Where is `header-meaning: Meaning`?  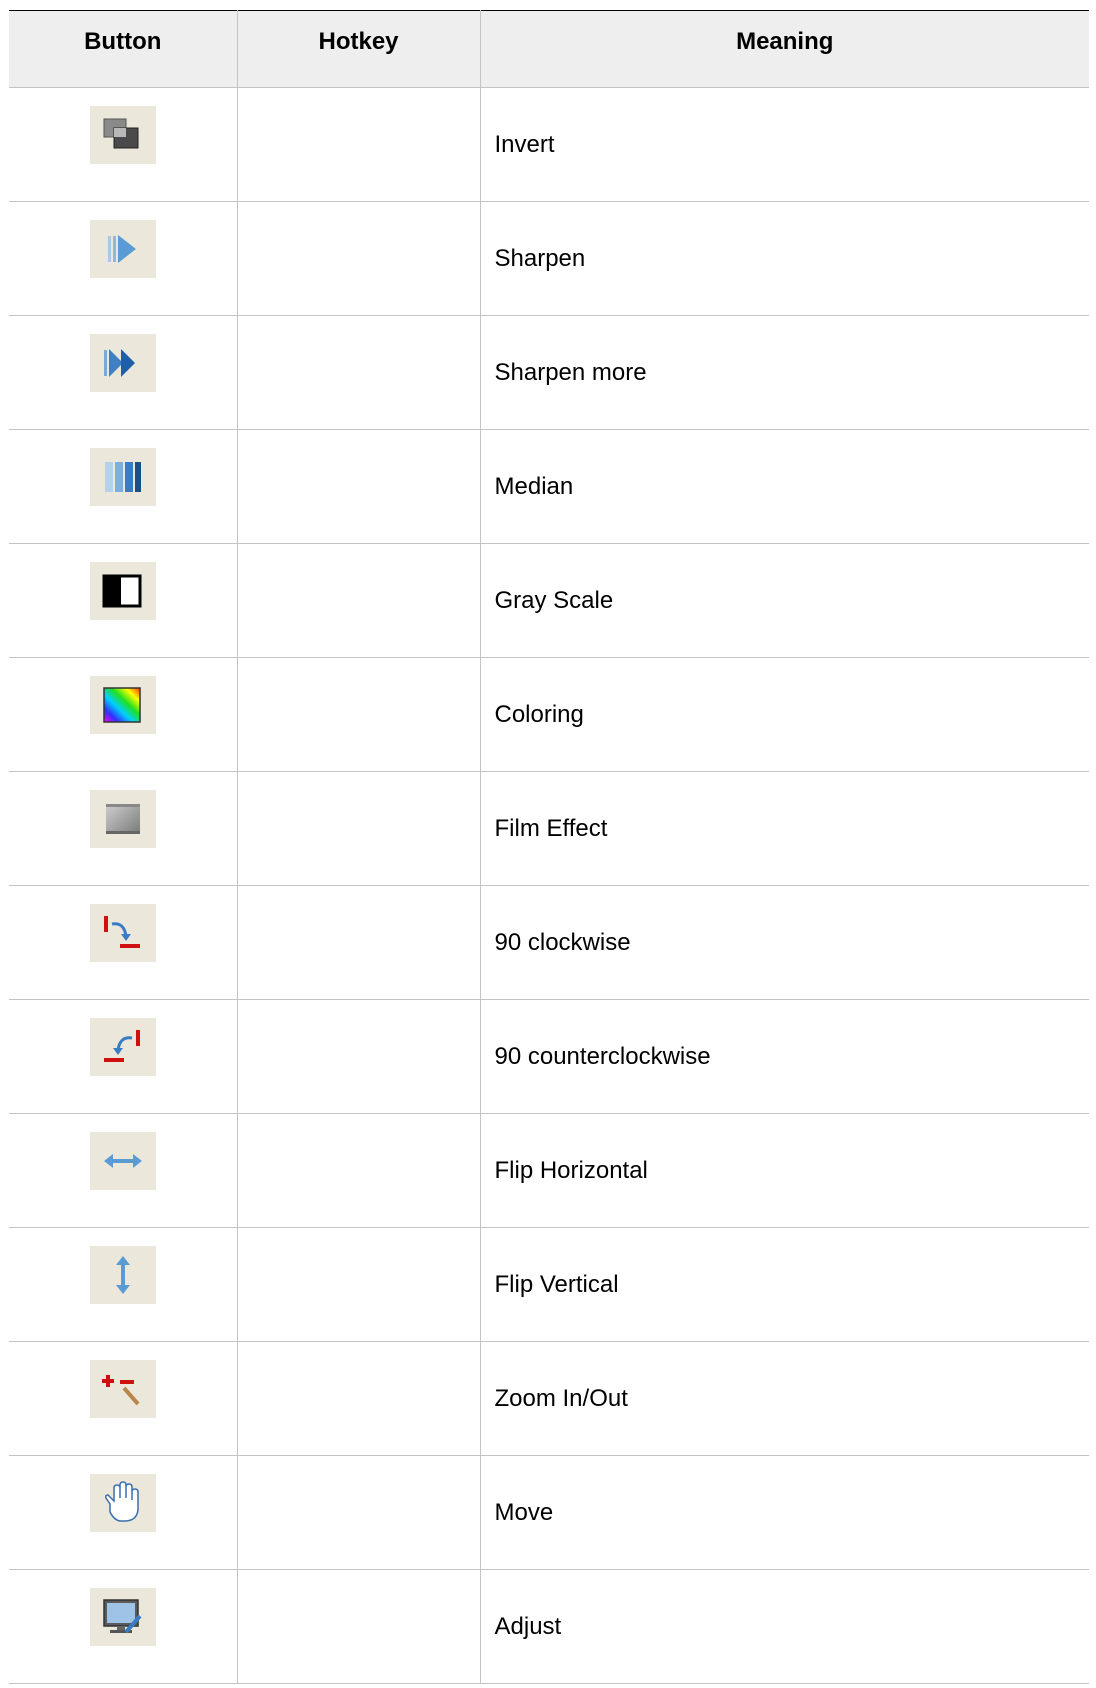
header-meaning: Meaning is located at coordinates (784, 49).